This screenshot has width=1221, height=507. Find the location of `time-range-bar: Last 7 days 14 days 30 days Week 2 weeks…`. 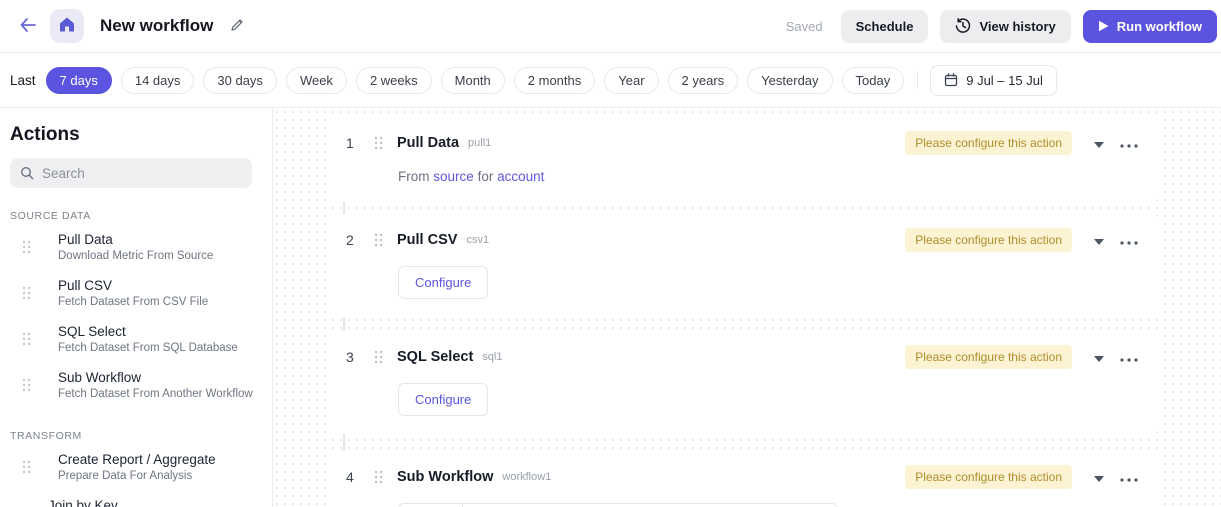

time-range-bar: Last 7 days 14 days 30 days Week 2 weeks… is located at coordinates (610, 80).